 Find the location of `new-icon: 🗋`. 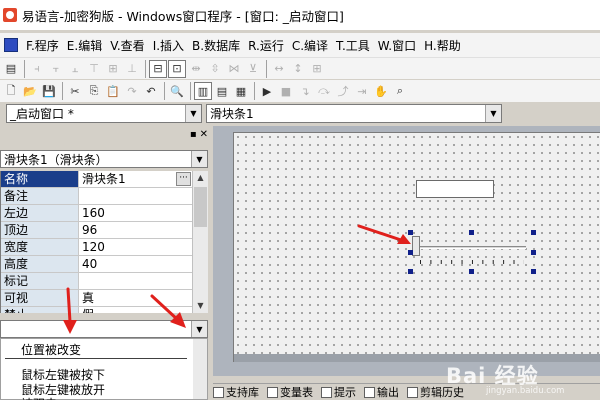

new-icon: 🗋 is located at coordinates (11, 91).